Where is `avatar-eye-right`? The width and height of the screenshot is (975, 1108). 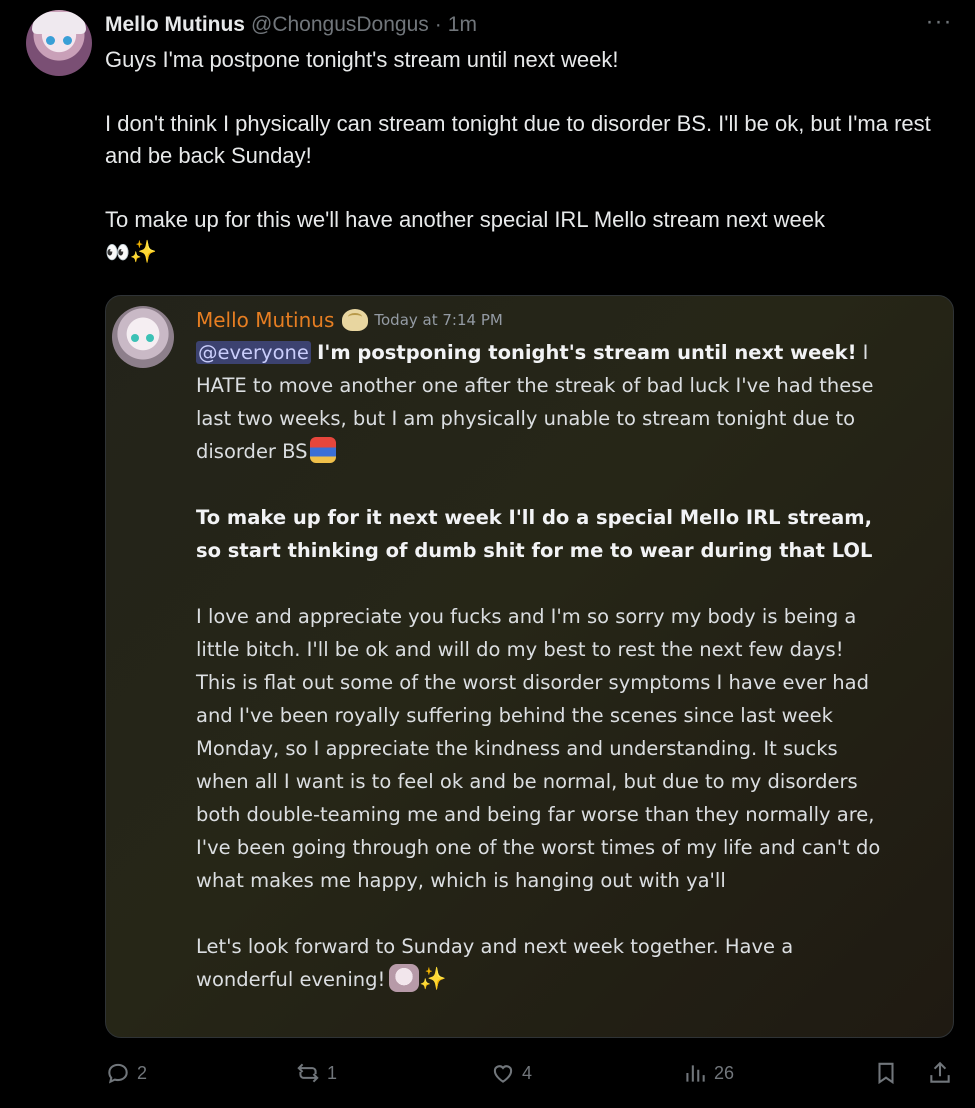 avatar-eye-right is located at coordinates (67, 40).